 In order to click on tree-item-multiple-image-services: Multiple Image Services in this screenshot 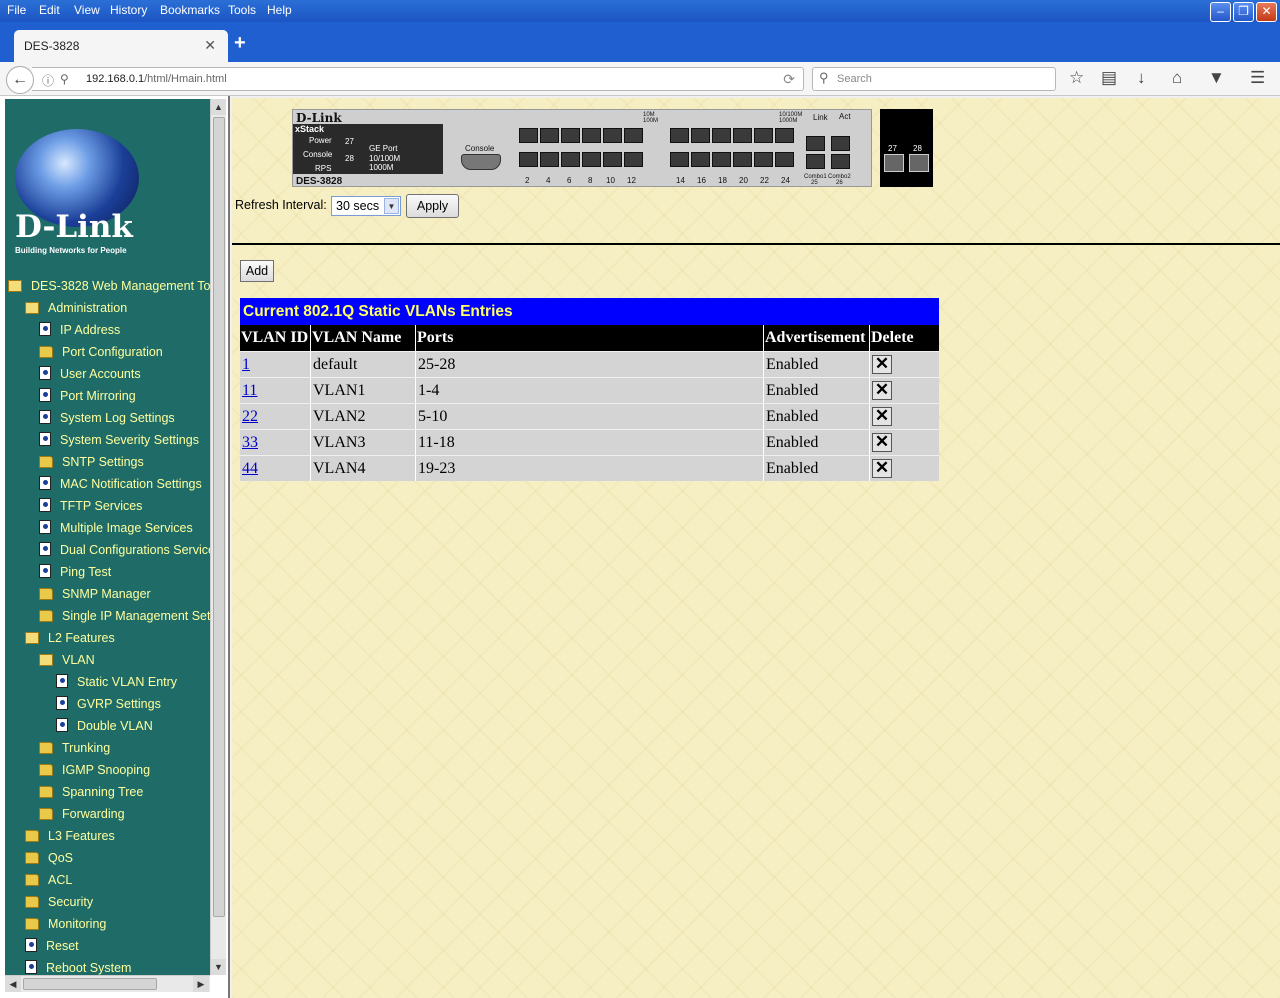, I will do `click(116, 528)`.